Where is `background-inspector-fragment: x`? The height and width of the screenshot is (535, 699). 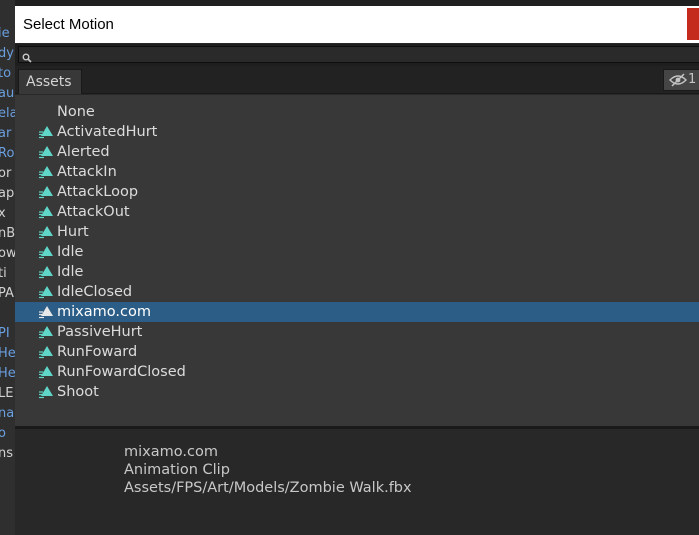
background-inspector-fragment: x is located at coordinates (3, 213).